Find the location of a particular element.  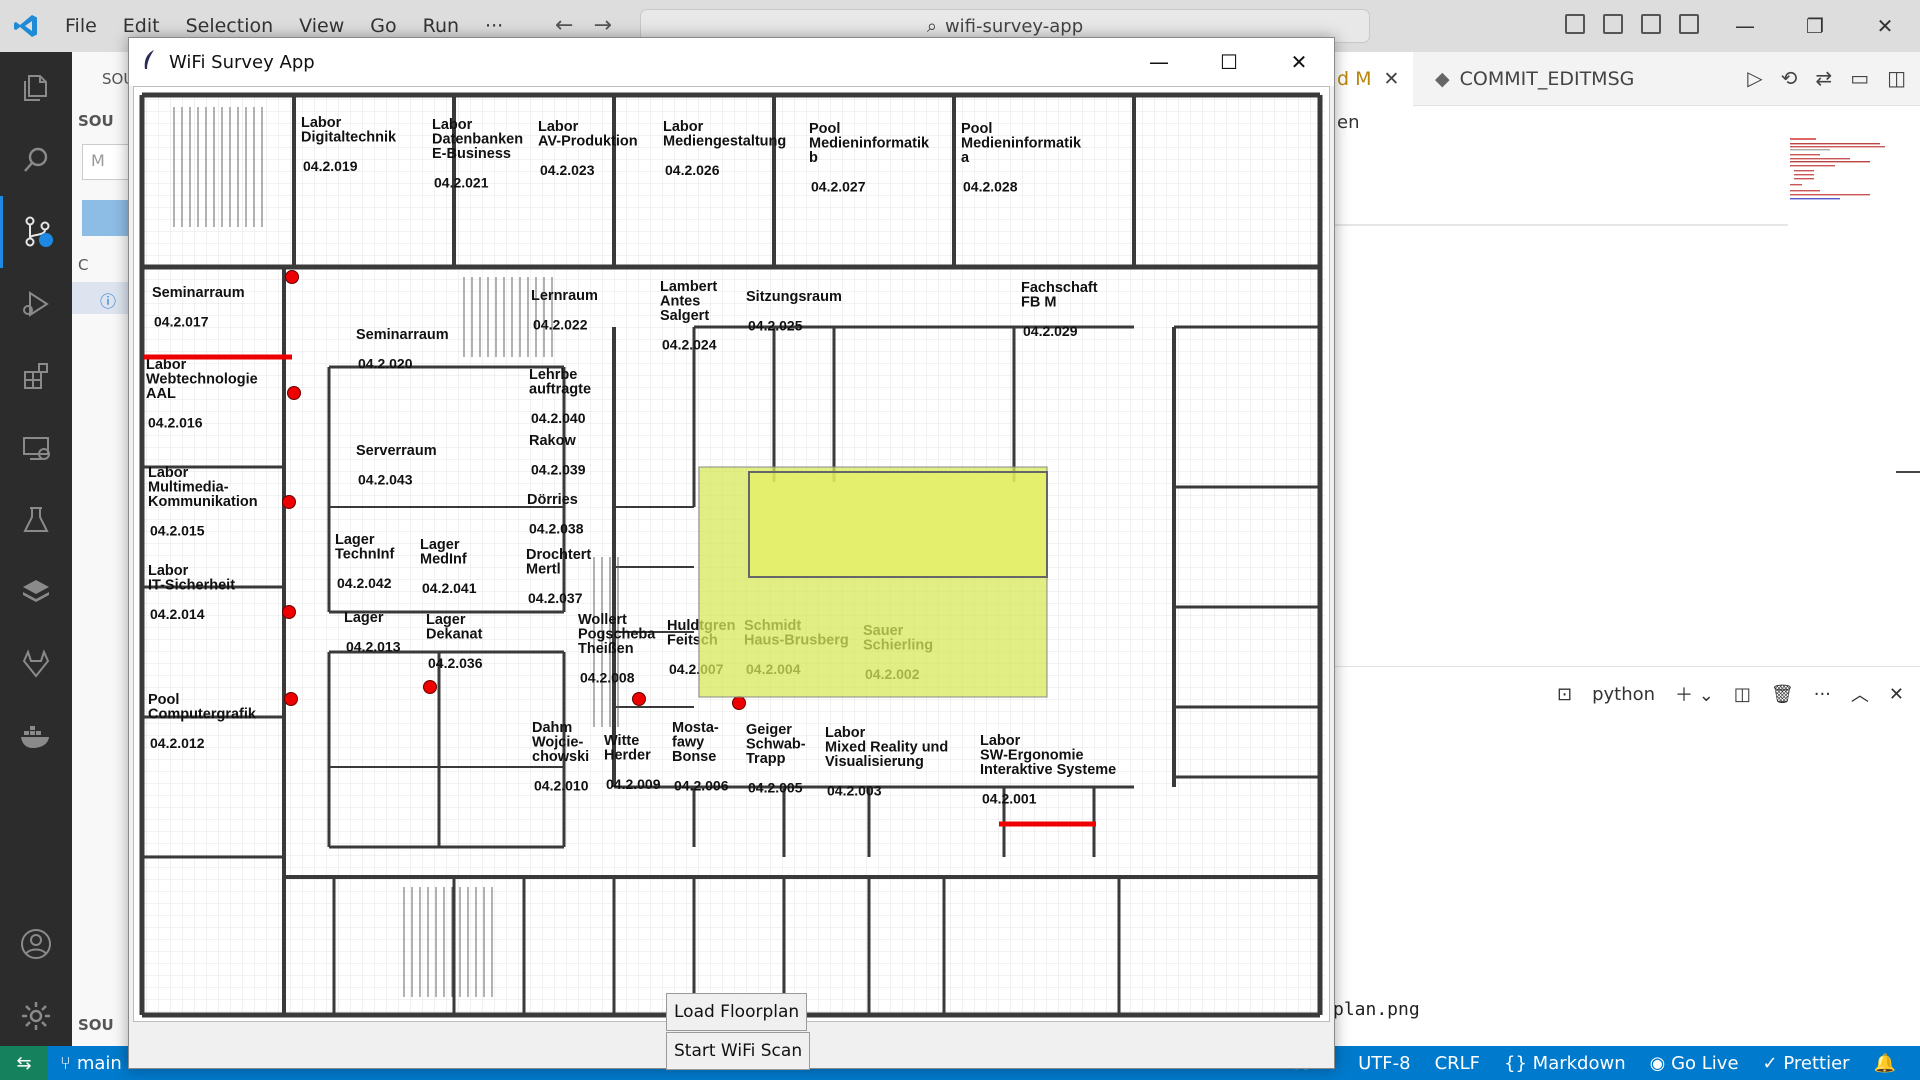

docker-icon is located at coordinates (36, 736).